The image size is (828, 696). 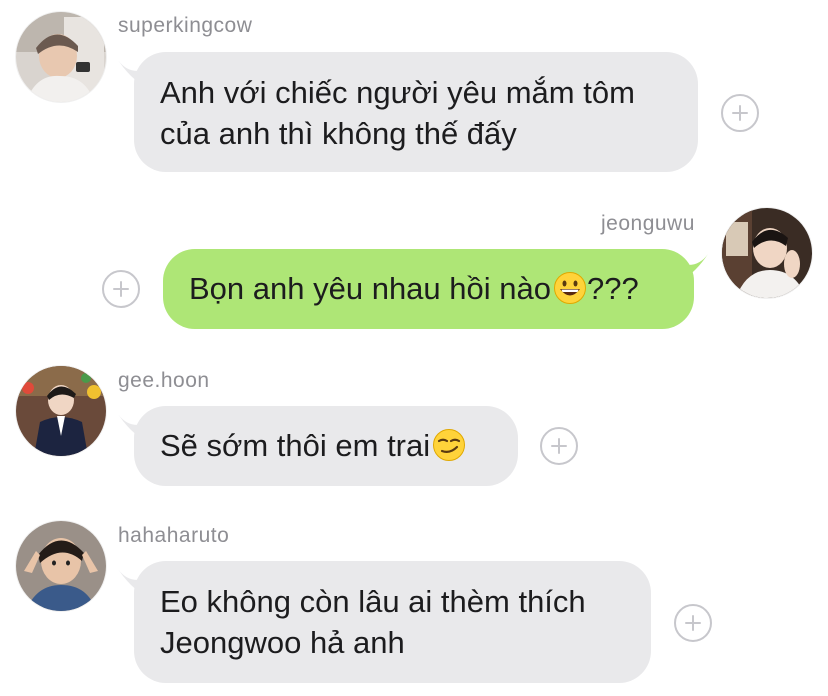 I want to click on username-label: hahaharuto, so click(x=174, y=535).